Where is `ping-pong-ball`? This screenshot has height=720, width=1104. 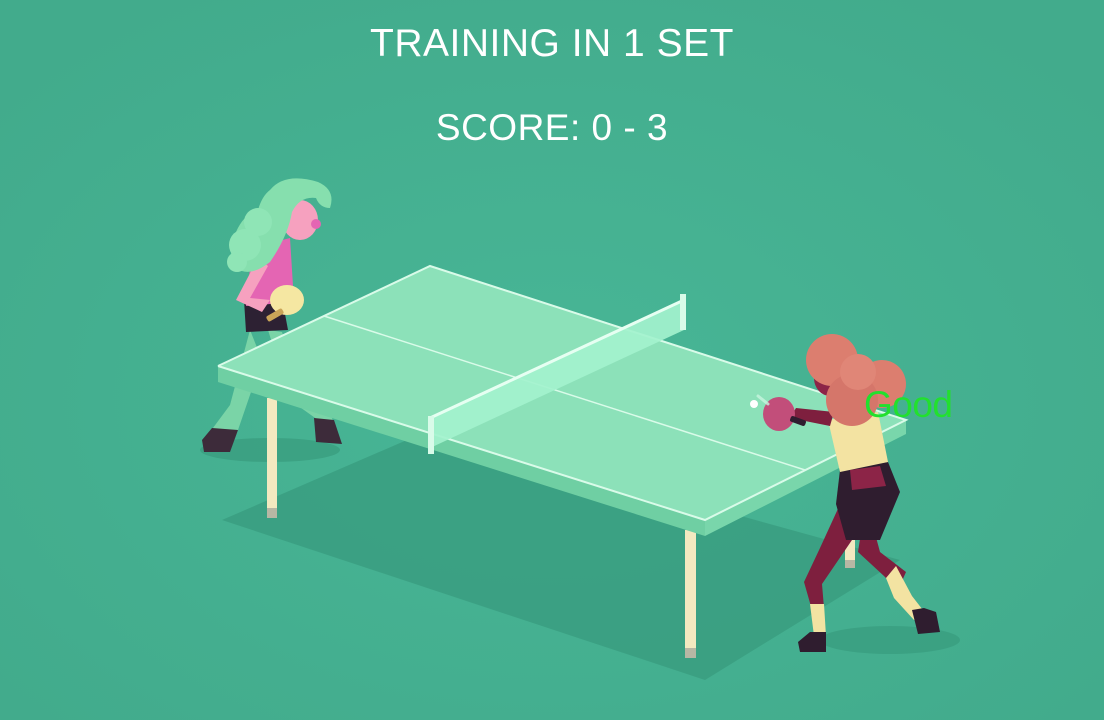 ping-pong-ball is located at coordinates (754, 404).